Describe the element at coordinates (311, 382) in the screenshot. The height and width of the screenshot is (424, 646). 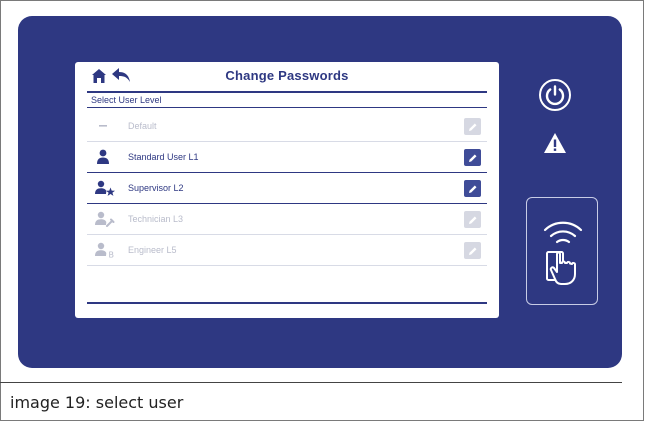
I see `caption-divider` at that location.